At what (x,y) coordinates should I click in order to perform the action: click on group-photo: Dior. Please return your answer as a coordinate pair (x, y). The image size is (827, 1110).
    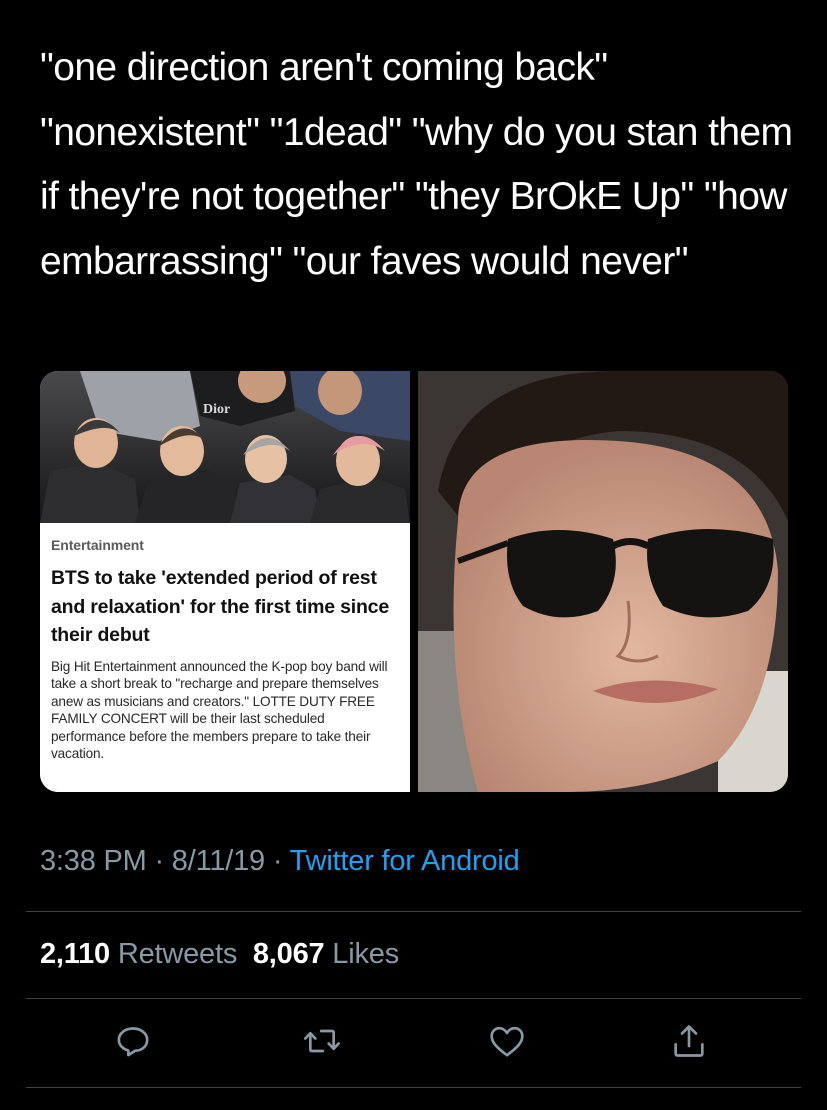
    Looking at the image, I should click on (225, 447).